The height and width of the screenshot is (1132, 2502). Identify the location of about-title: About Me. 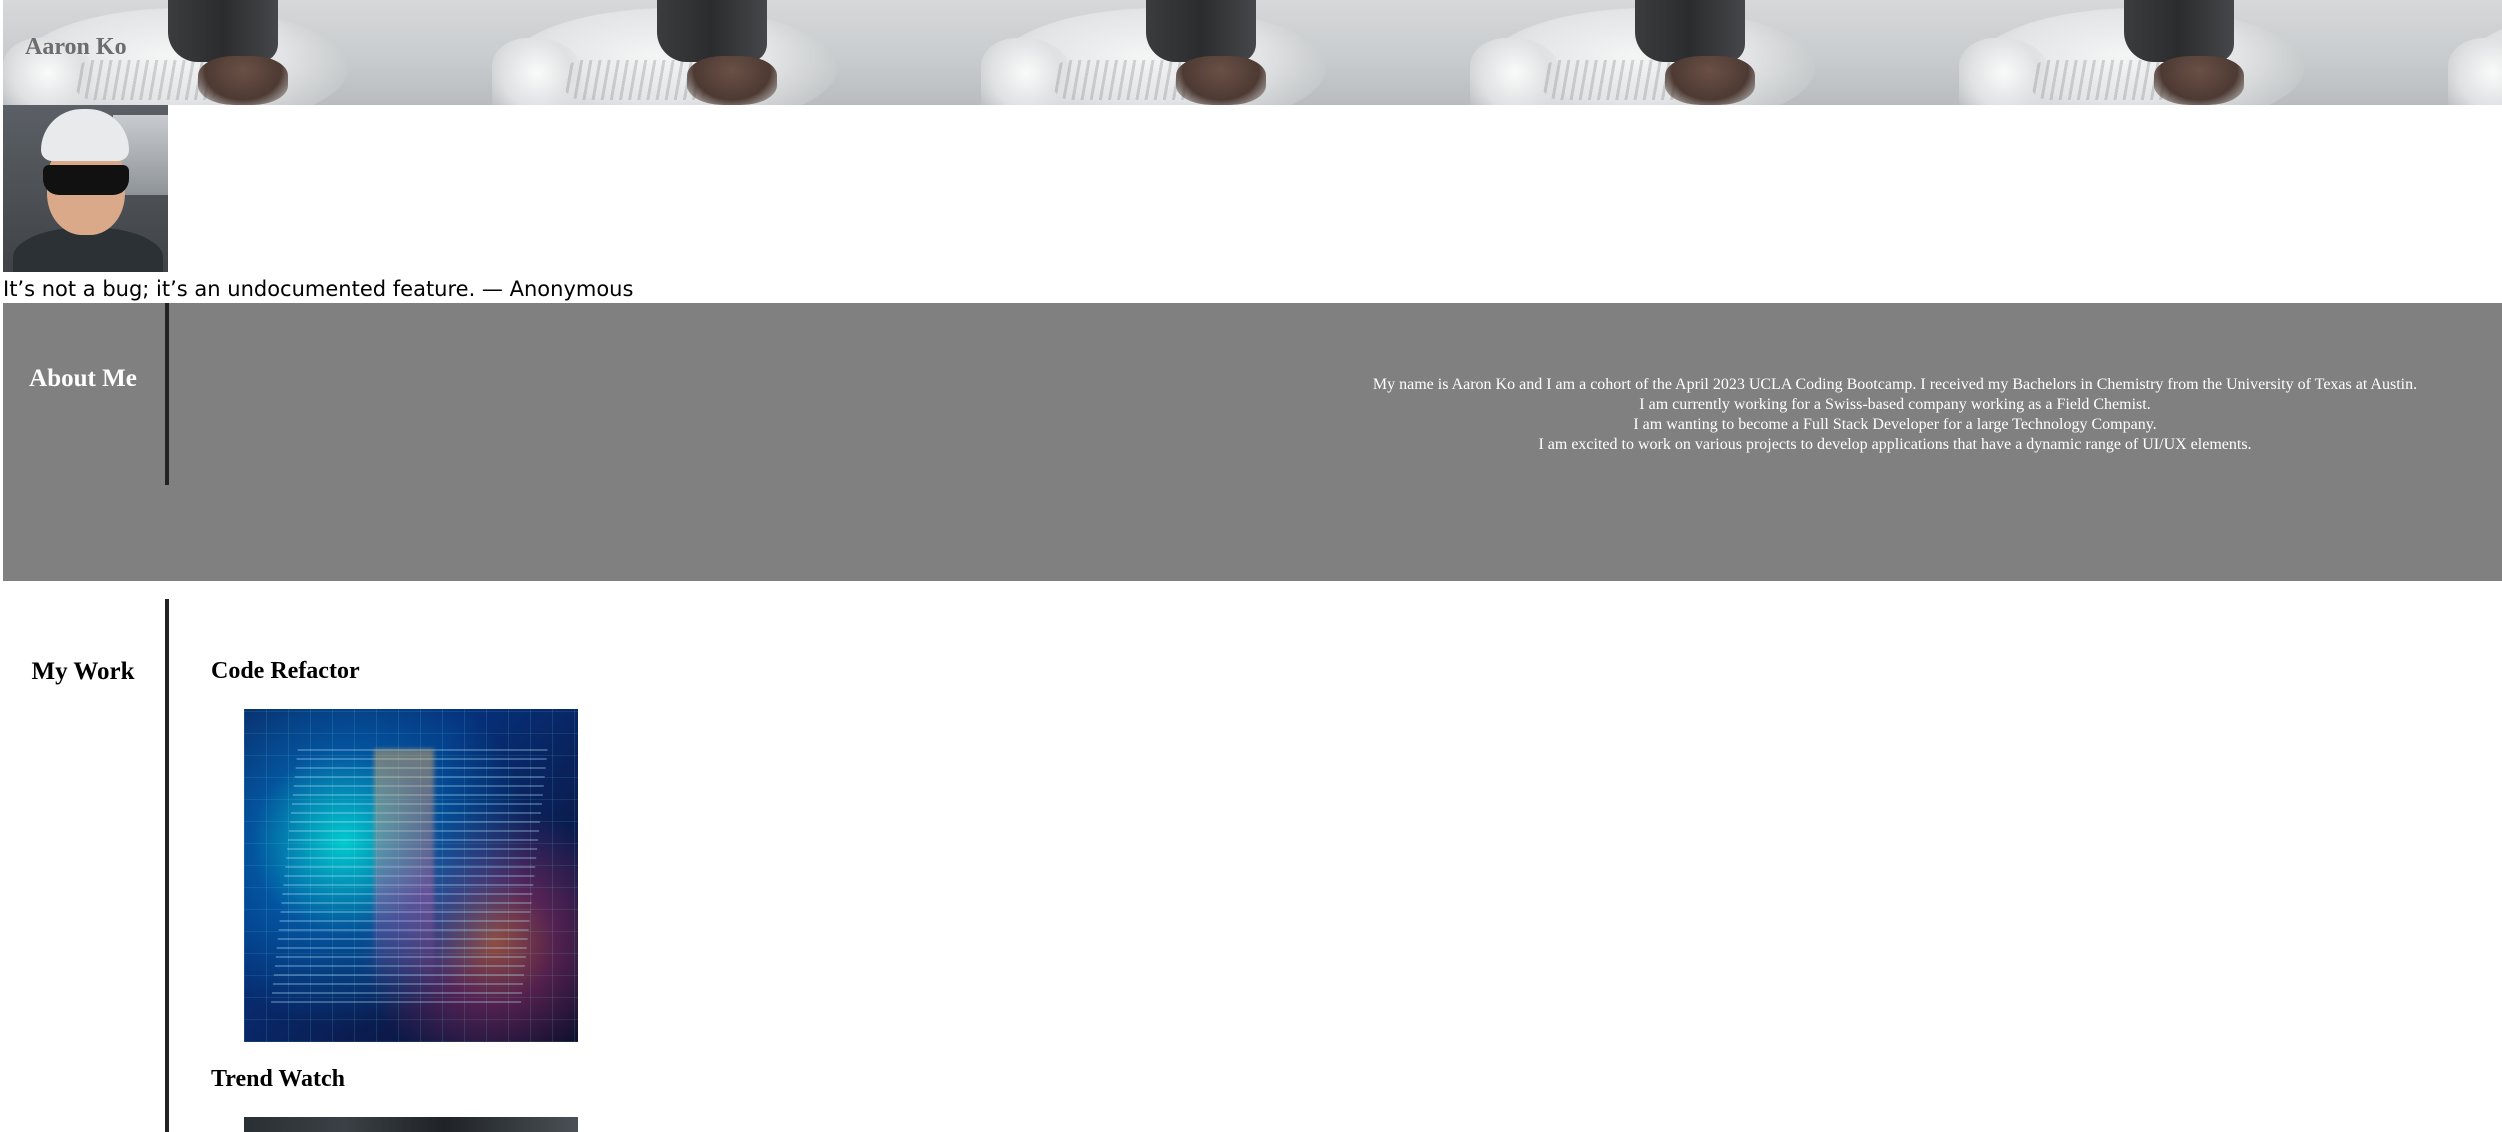
(83, 378).